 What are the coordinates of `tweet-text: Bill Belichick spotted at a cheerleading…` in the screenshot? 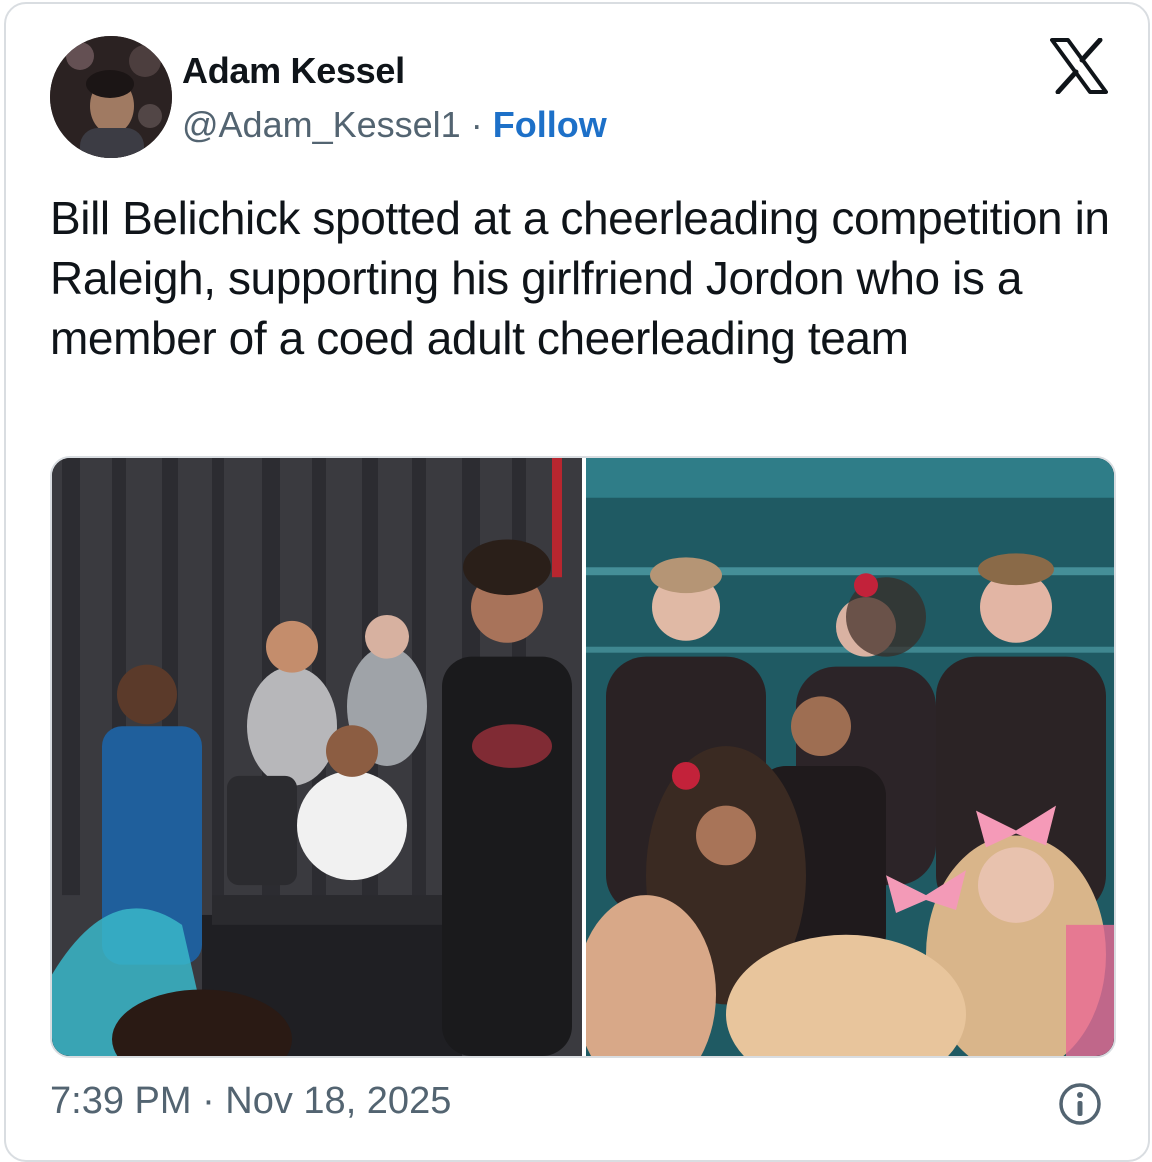 It's located at (580, 278).